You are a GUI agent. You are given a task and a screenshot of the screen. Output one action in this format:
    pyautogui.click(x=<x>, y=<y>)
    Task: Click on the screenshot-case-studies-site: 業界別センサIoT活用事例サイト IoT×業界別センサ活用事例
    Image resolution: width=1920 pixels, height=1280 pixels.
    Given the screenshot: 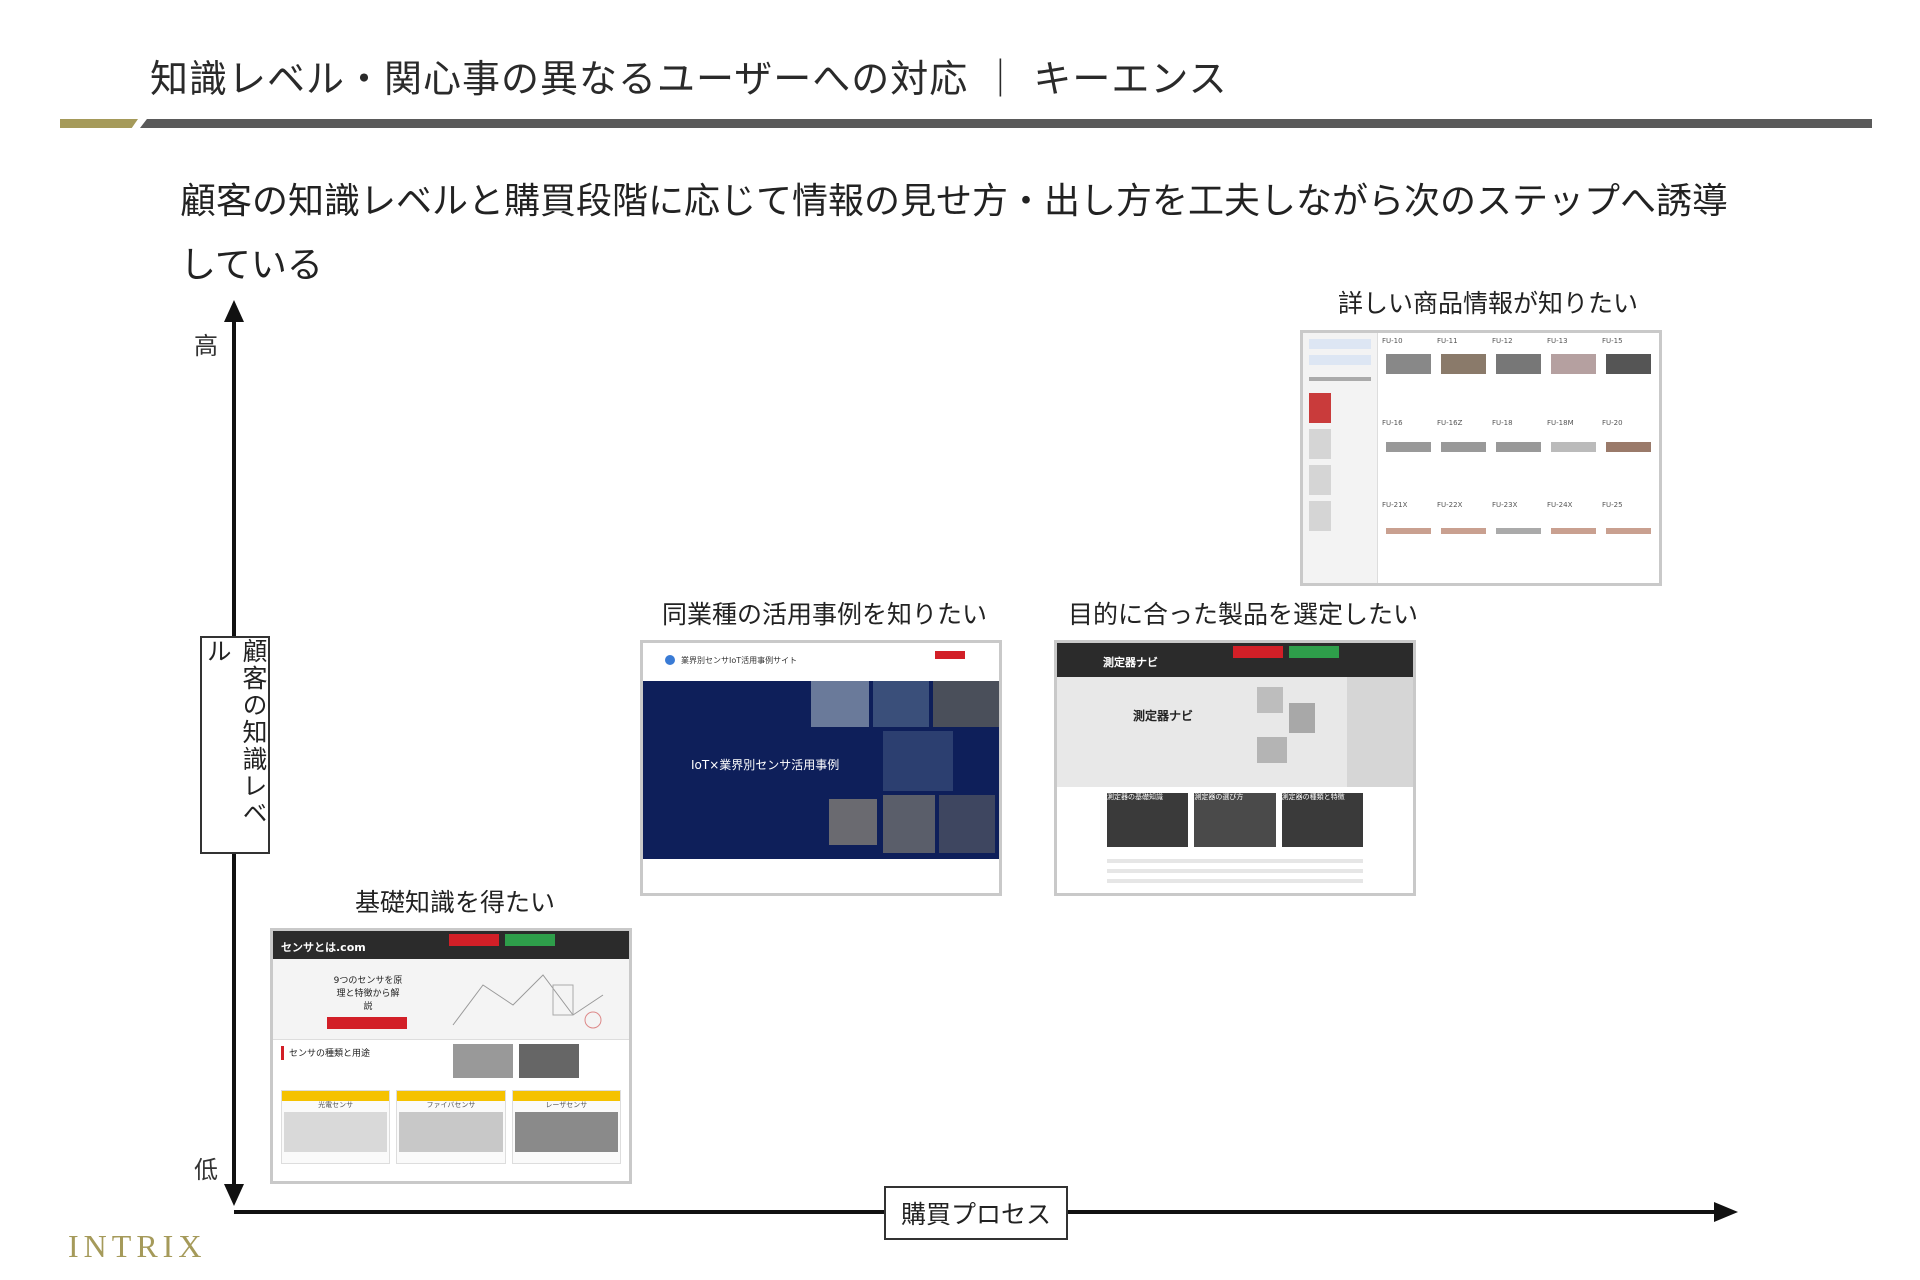 What is the action you would take?
    pyautogui.click(x=821, y=768)
    